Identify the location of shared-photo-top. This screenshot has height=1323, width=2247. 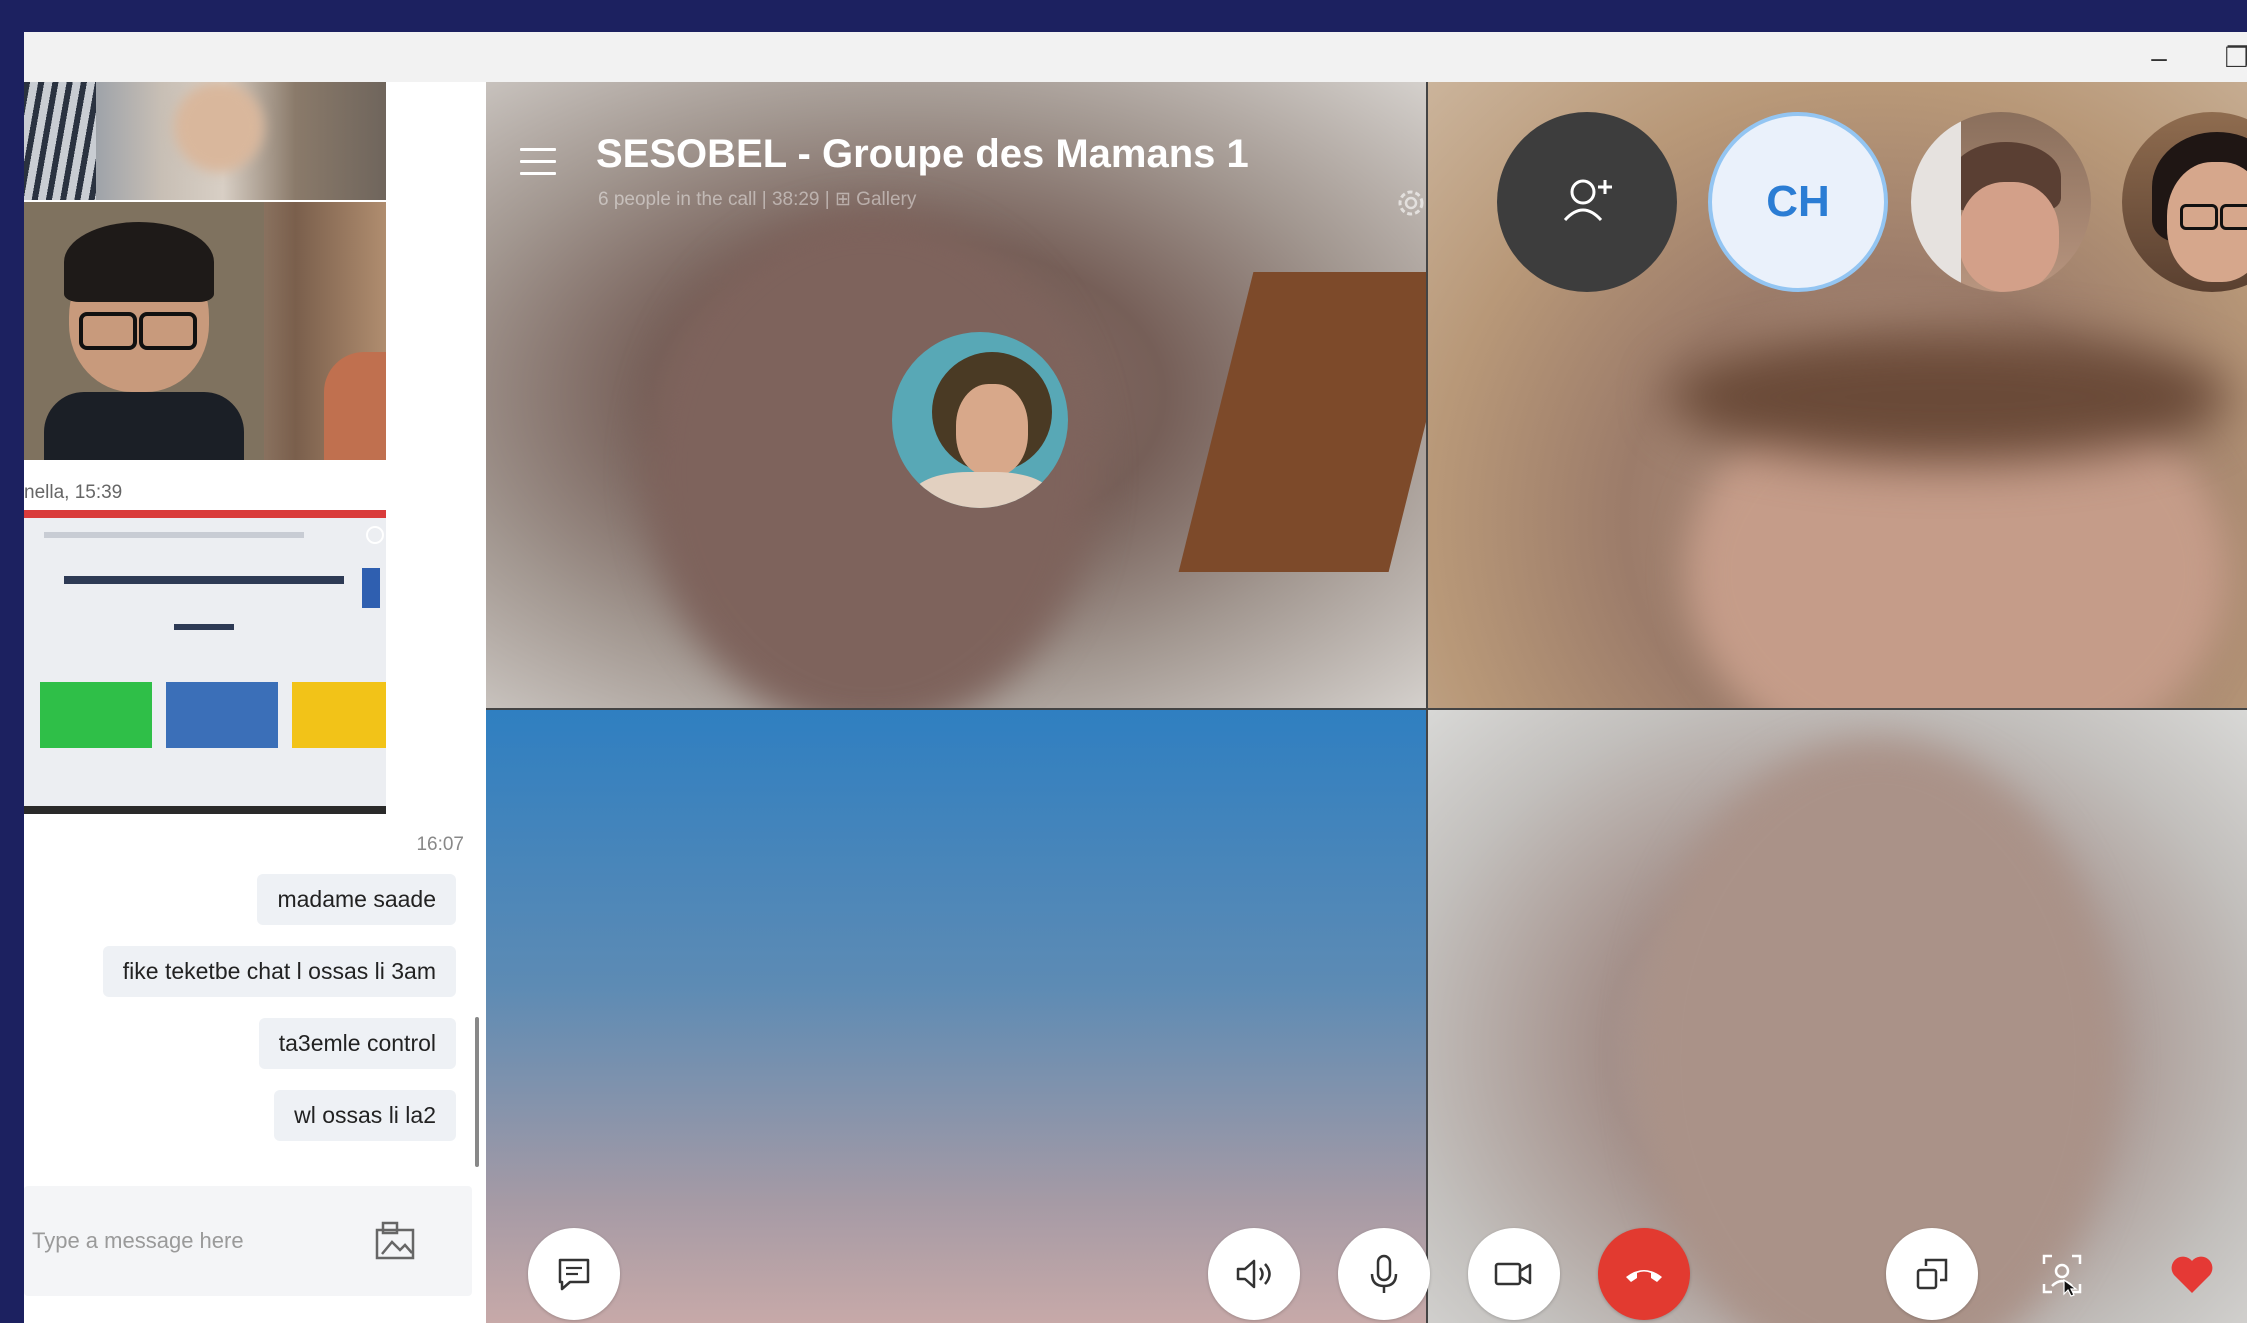
(205, 141).